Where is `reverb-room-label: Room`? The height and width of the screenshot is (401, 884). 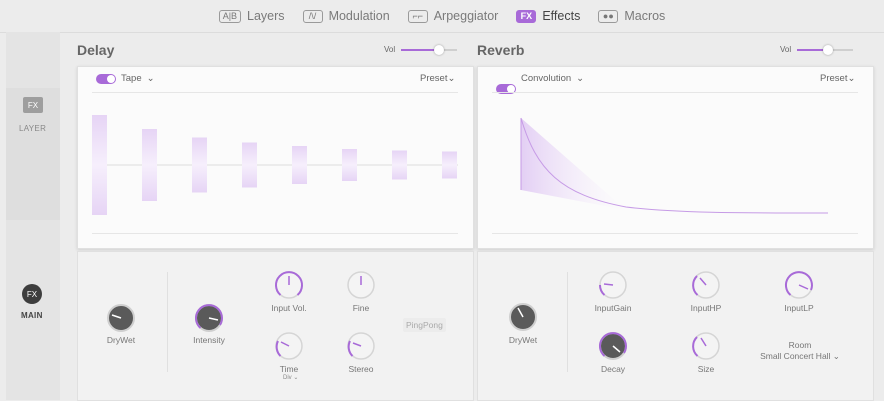 reverb-room-label: Room is located at coordinates (800, 345).